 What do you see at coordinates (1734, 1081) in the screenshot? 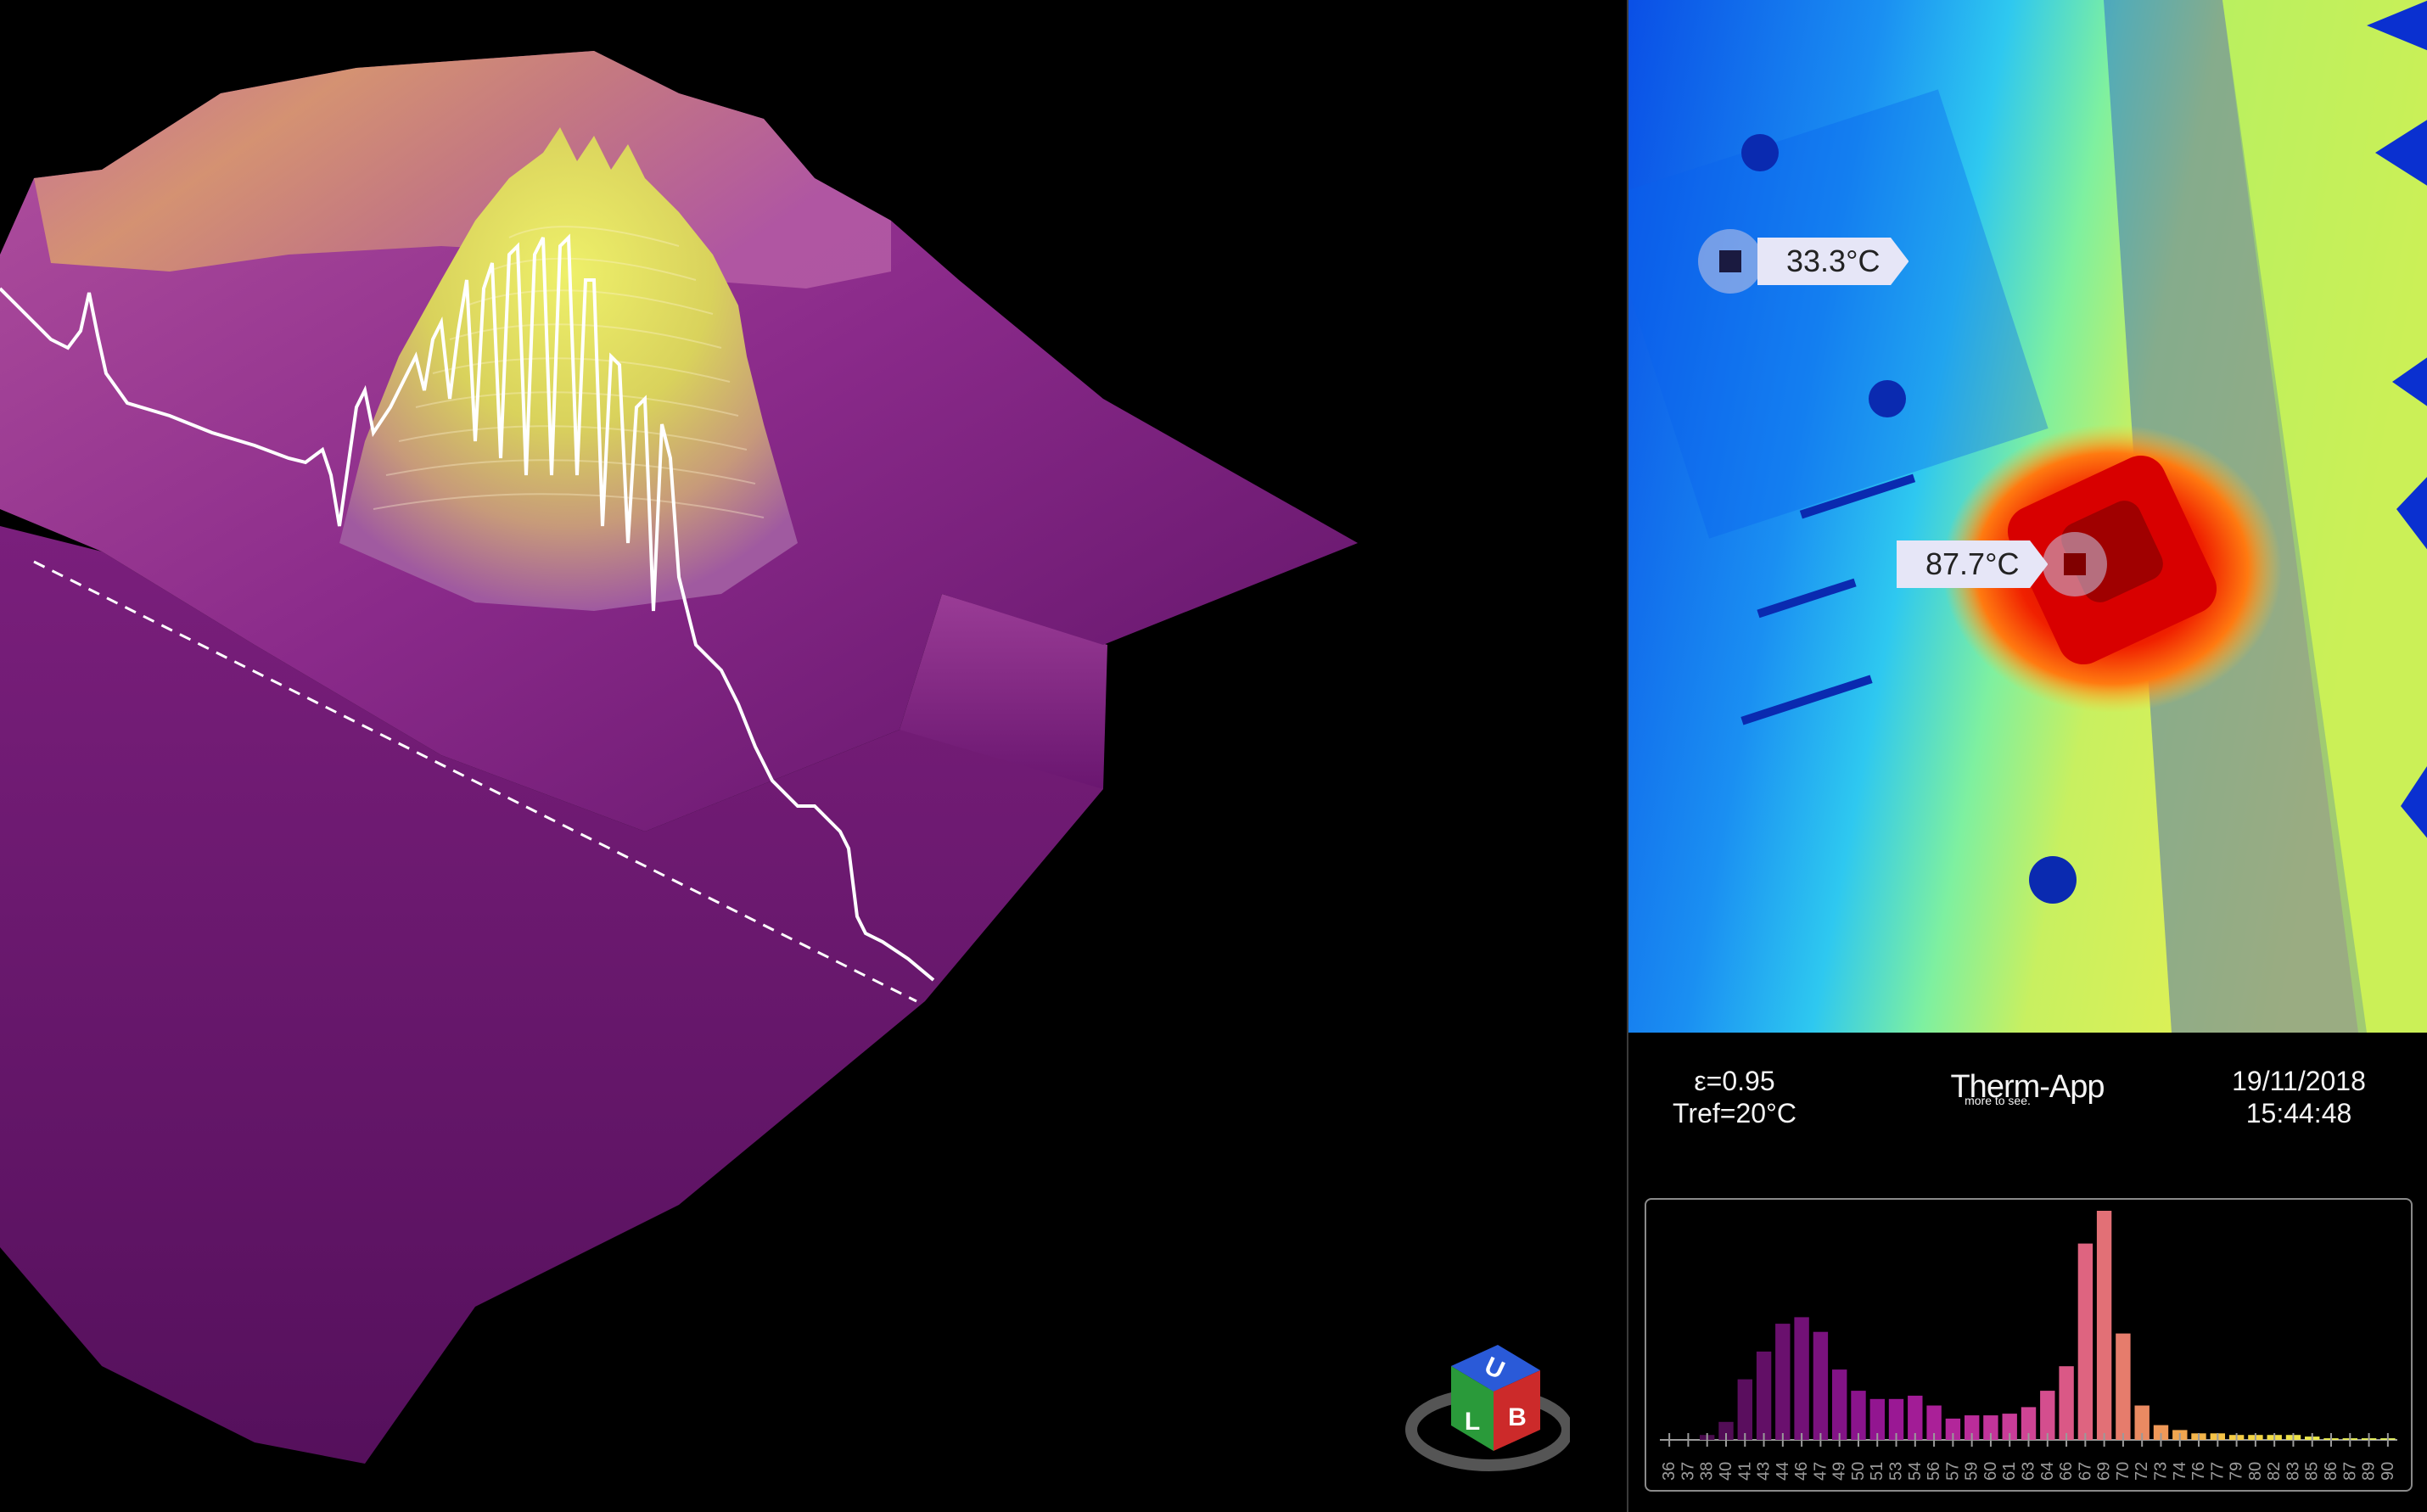
I see `emissivity-value: ε=0.95` at bounding box center [1734, 1081].